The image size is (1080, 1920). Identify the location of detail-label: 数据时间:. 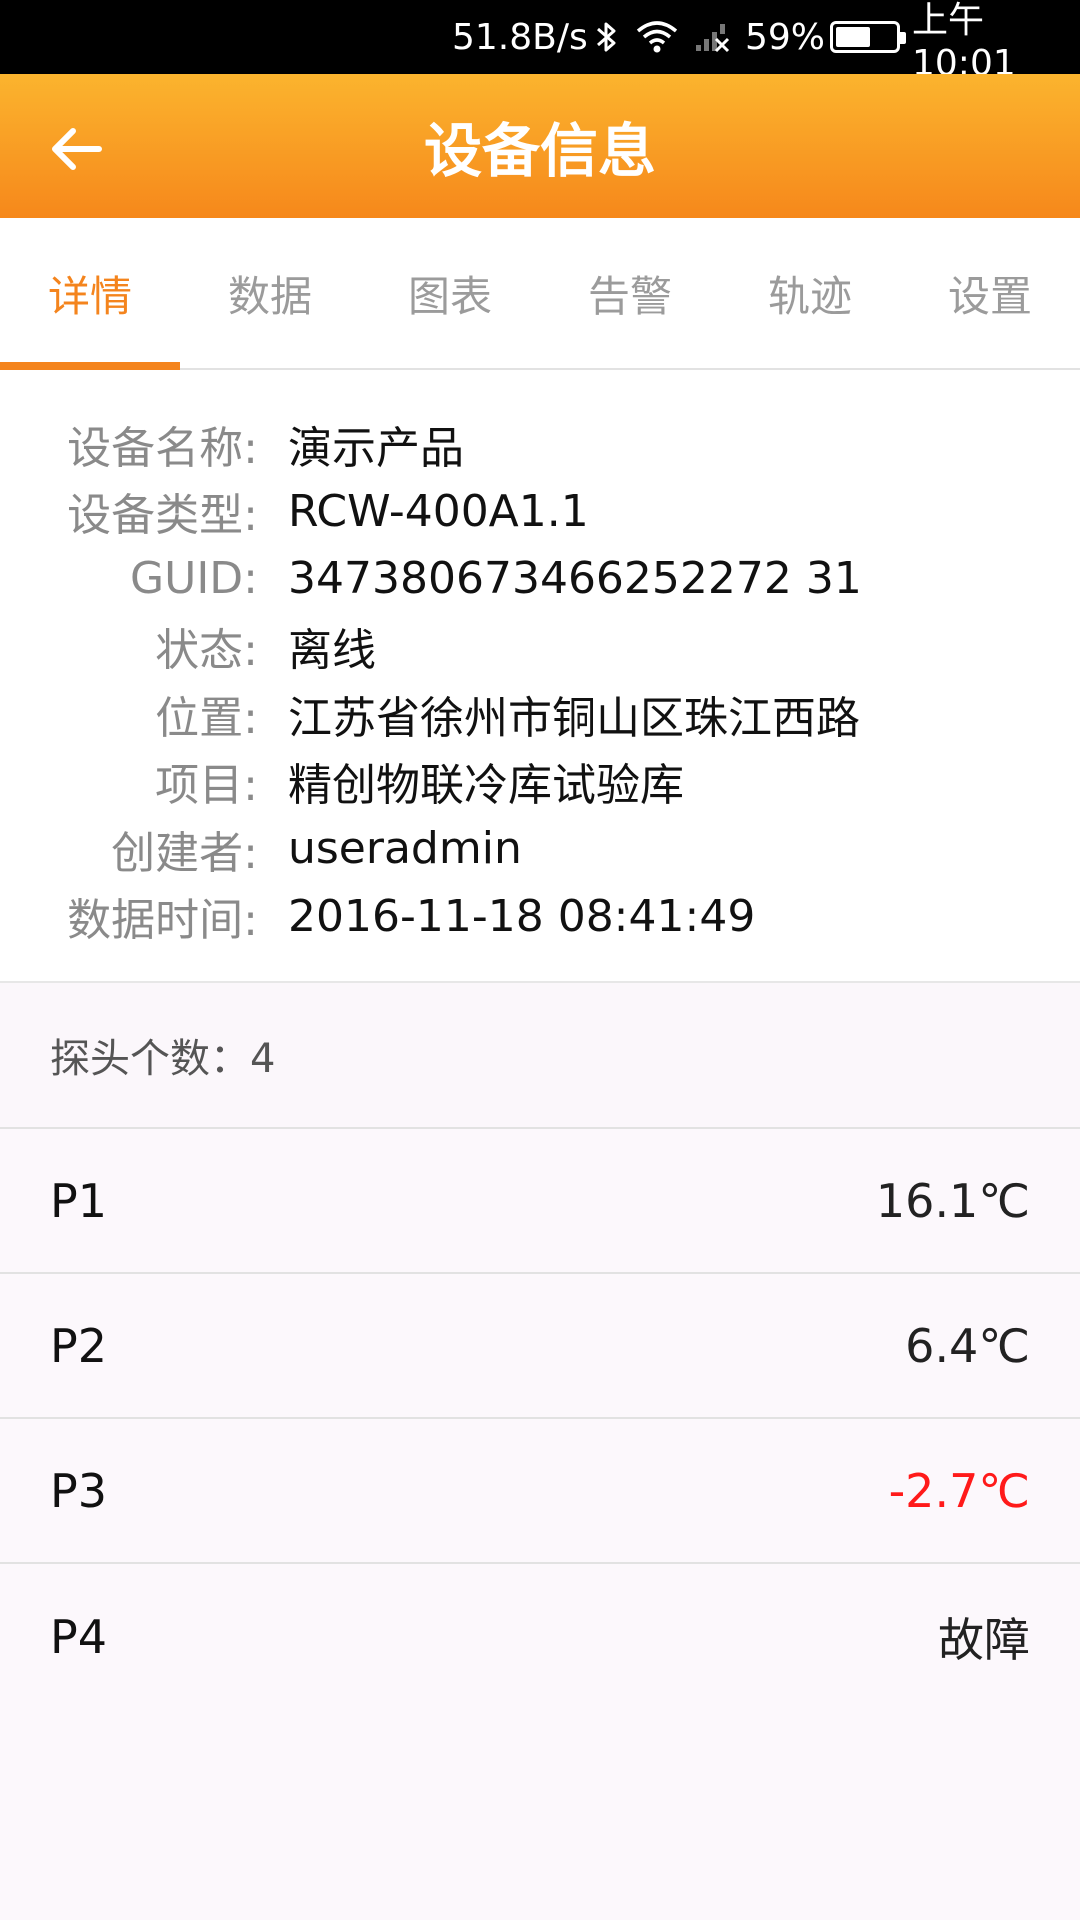
(162, 921).